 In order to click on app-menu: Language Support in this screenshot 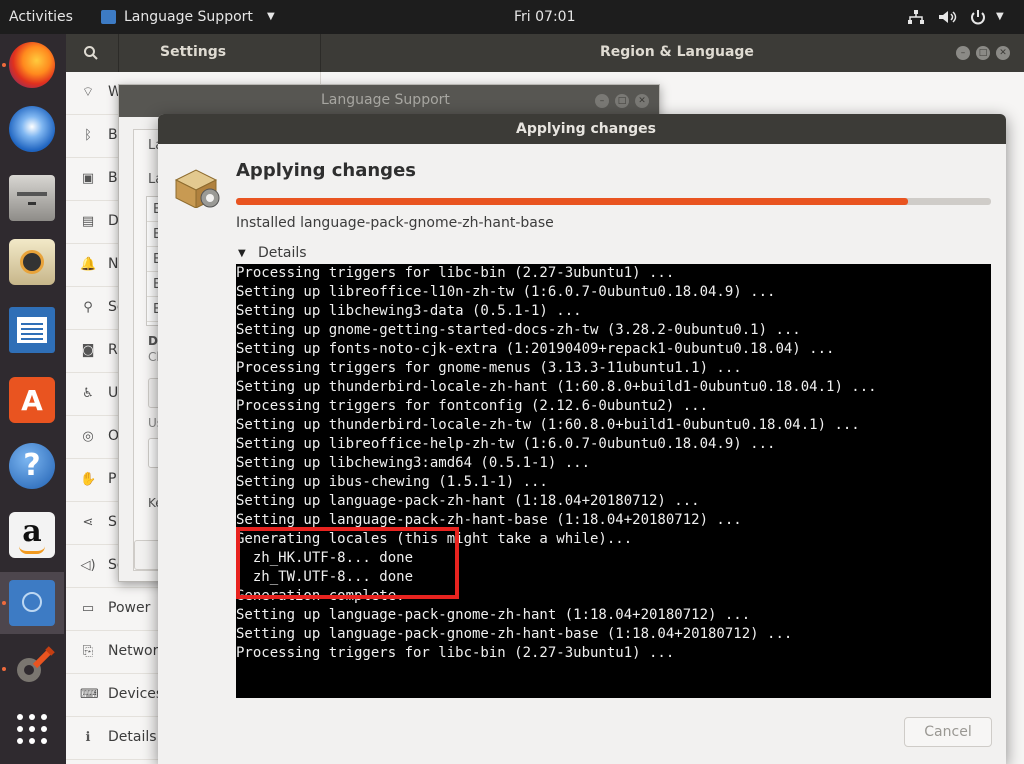, I will do `click(188, 17)`.